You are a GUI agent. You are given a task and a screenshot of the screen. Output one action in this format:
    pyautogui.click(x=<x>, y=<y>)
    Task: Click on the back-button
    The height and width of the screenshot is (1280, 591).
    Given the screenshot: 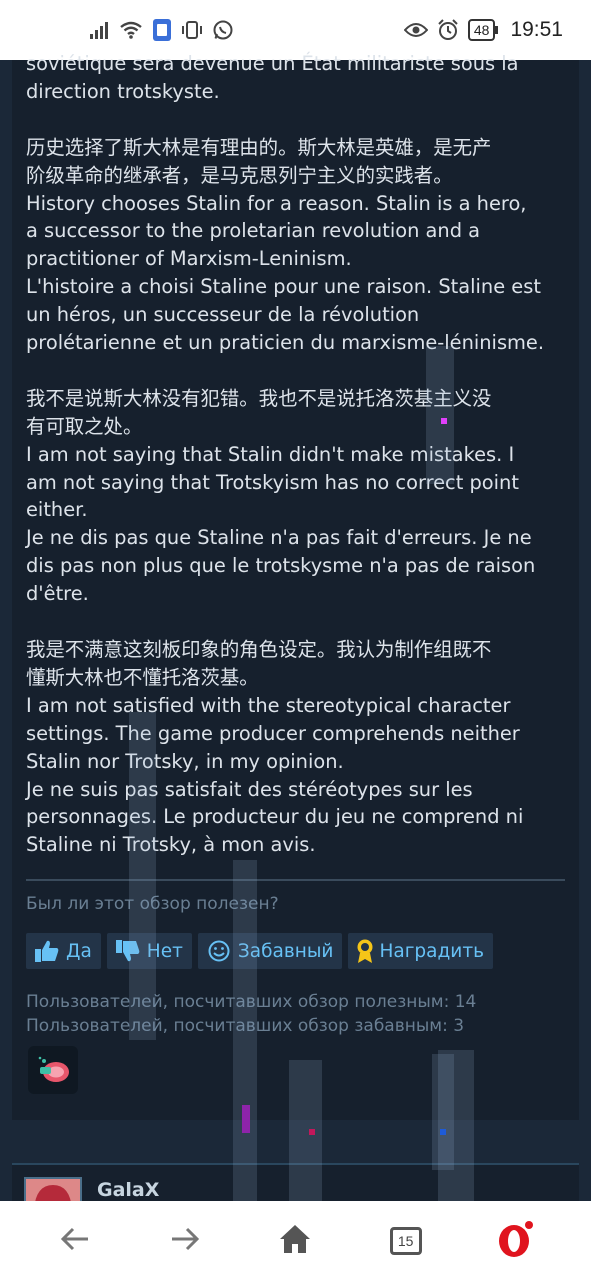 What is the action you would take?
    pyautogui.click(x=75, y=1241)
    